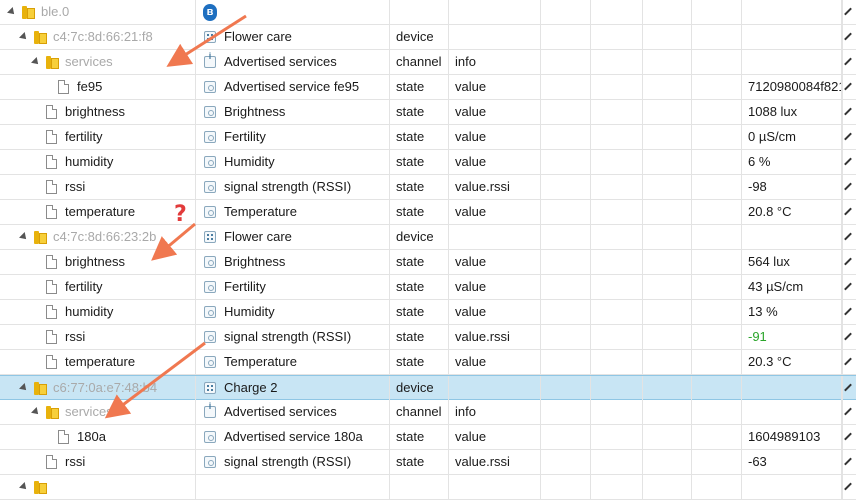 The image size is (856, 500). Describe the element at coordinates (792, 212) in the screenshot. I see `object-value-cell: 20.8 °C` at that location.